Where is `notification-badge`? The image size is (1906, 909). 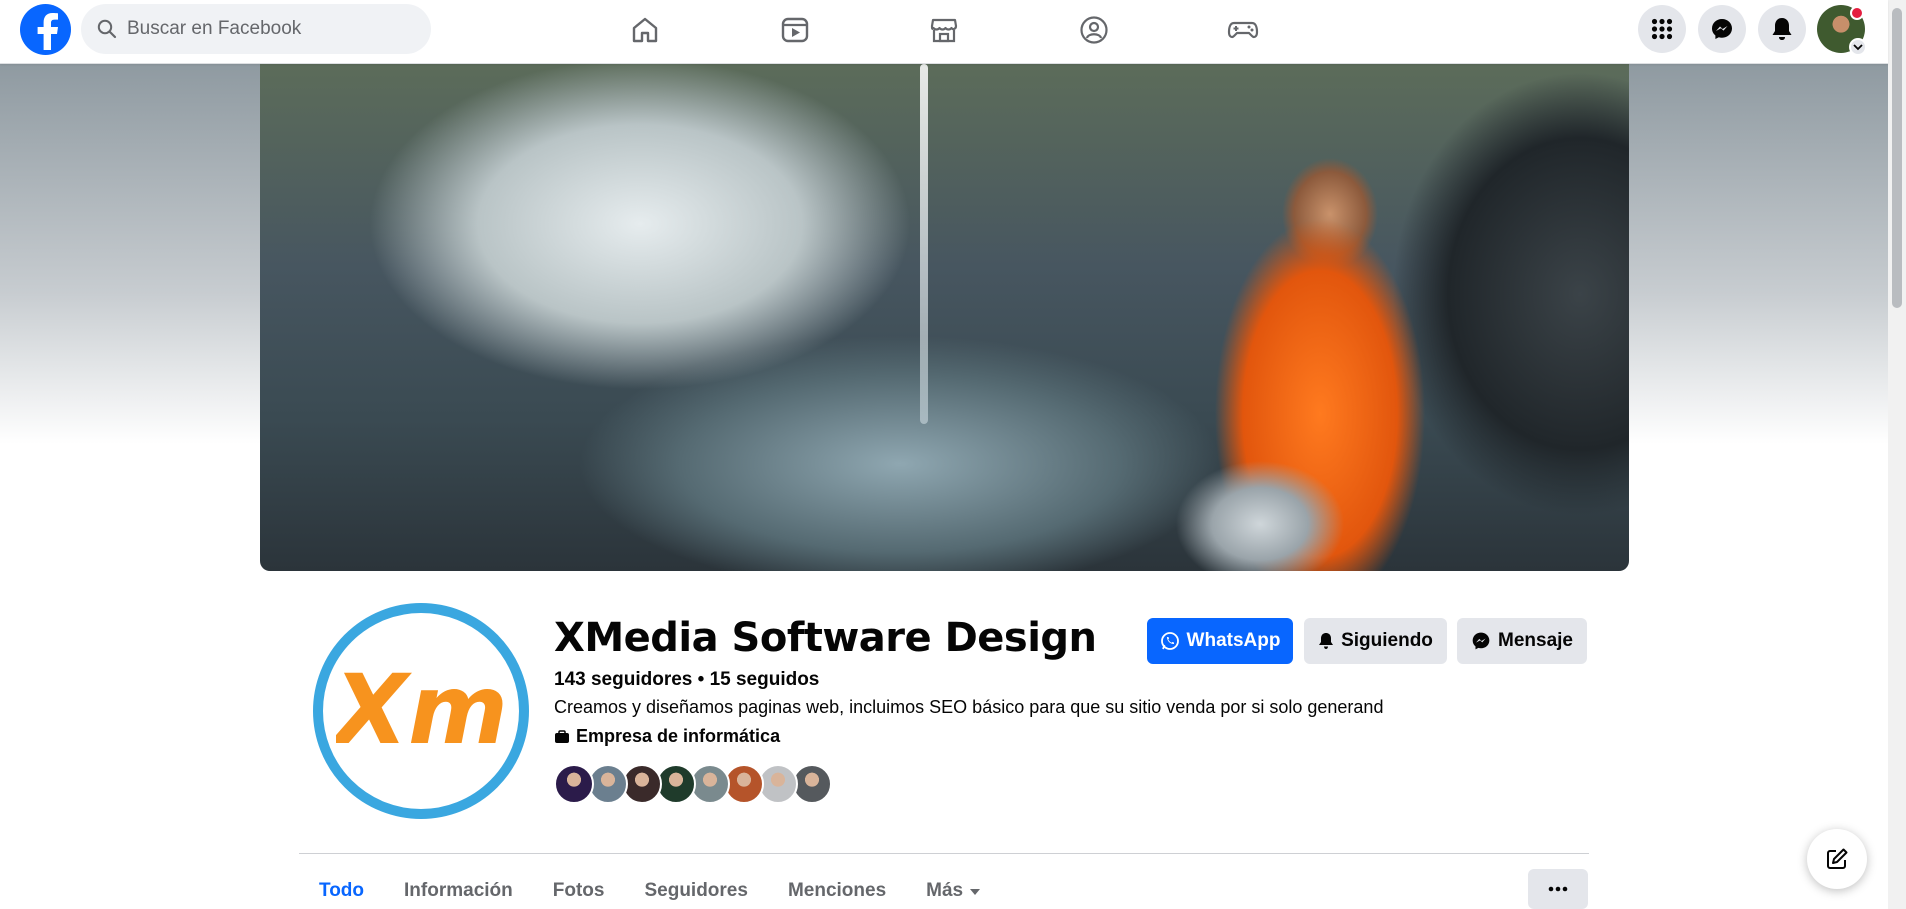 notification-badge is located at coordinates (1857, 13).